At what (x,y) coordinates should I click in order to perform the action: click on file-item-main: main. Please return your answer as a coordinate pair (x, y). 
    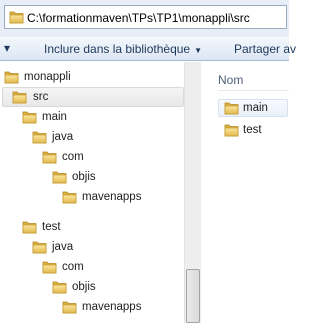
    Looking at the image, I should click on (253, 108).